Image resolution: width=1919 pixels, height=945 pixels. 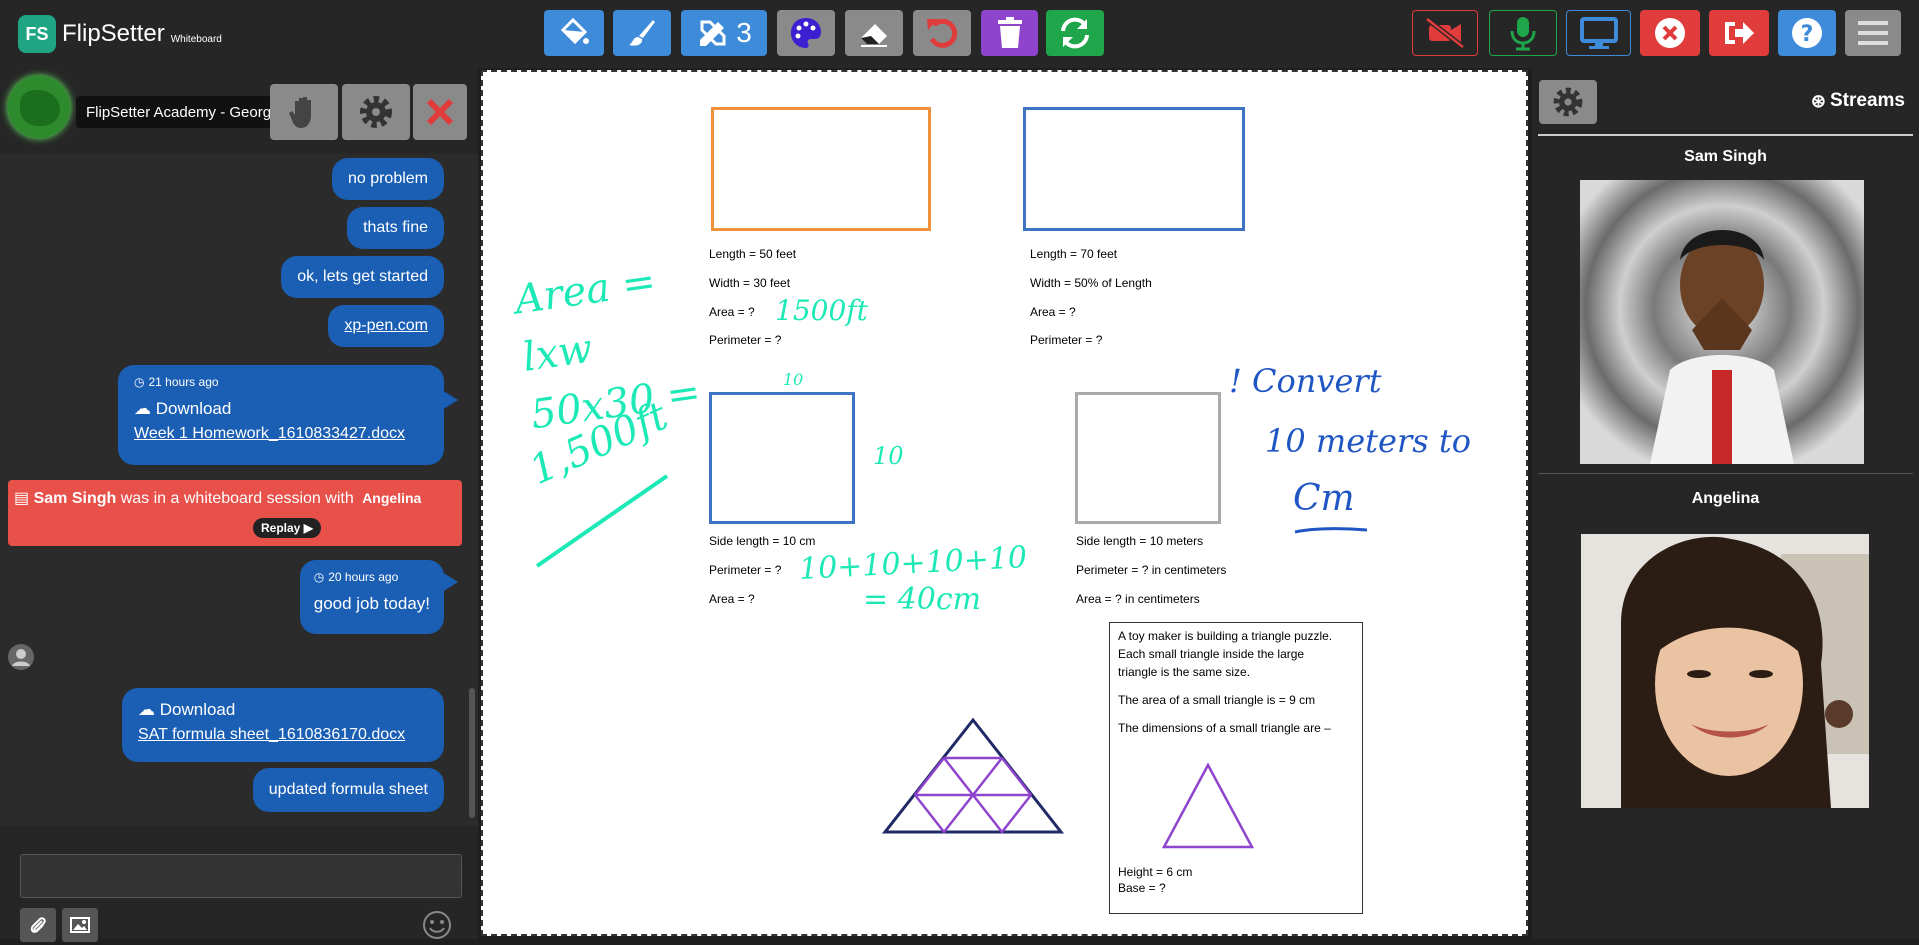 What do you see at coordinates (732, 599) in the screenshot?
I see `sq1-area: Area = ?` at bounding box center [732, 599].